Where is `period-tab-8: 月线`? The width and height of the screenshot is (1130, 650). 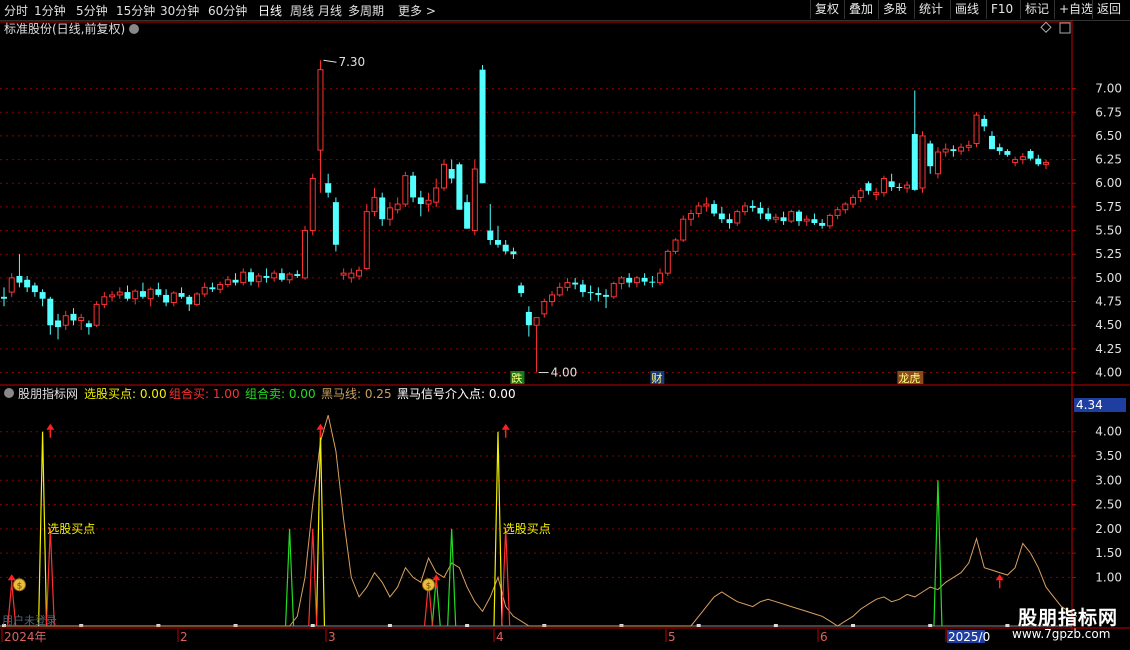 period-tab-8: 月线 is located at coordinates (330, 10).